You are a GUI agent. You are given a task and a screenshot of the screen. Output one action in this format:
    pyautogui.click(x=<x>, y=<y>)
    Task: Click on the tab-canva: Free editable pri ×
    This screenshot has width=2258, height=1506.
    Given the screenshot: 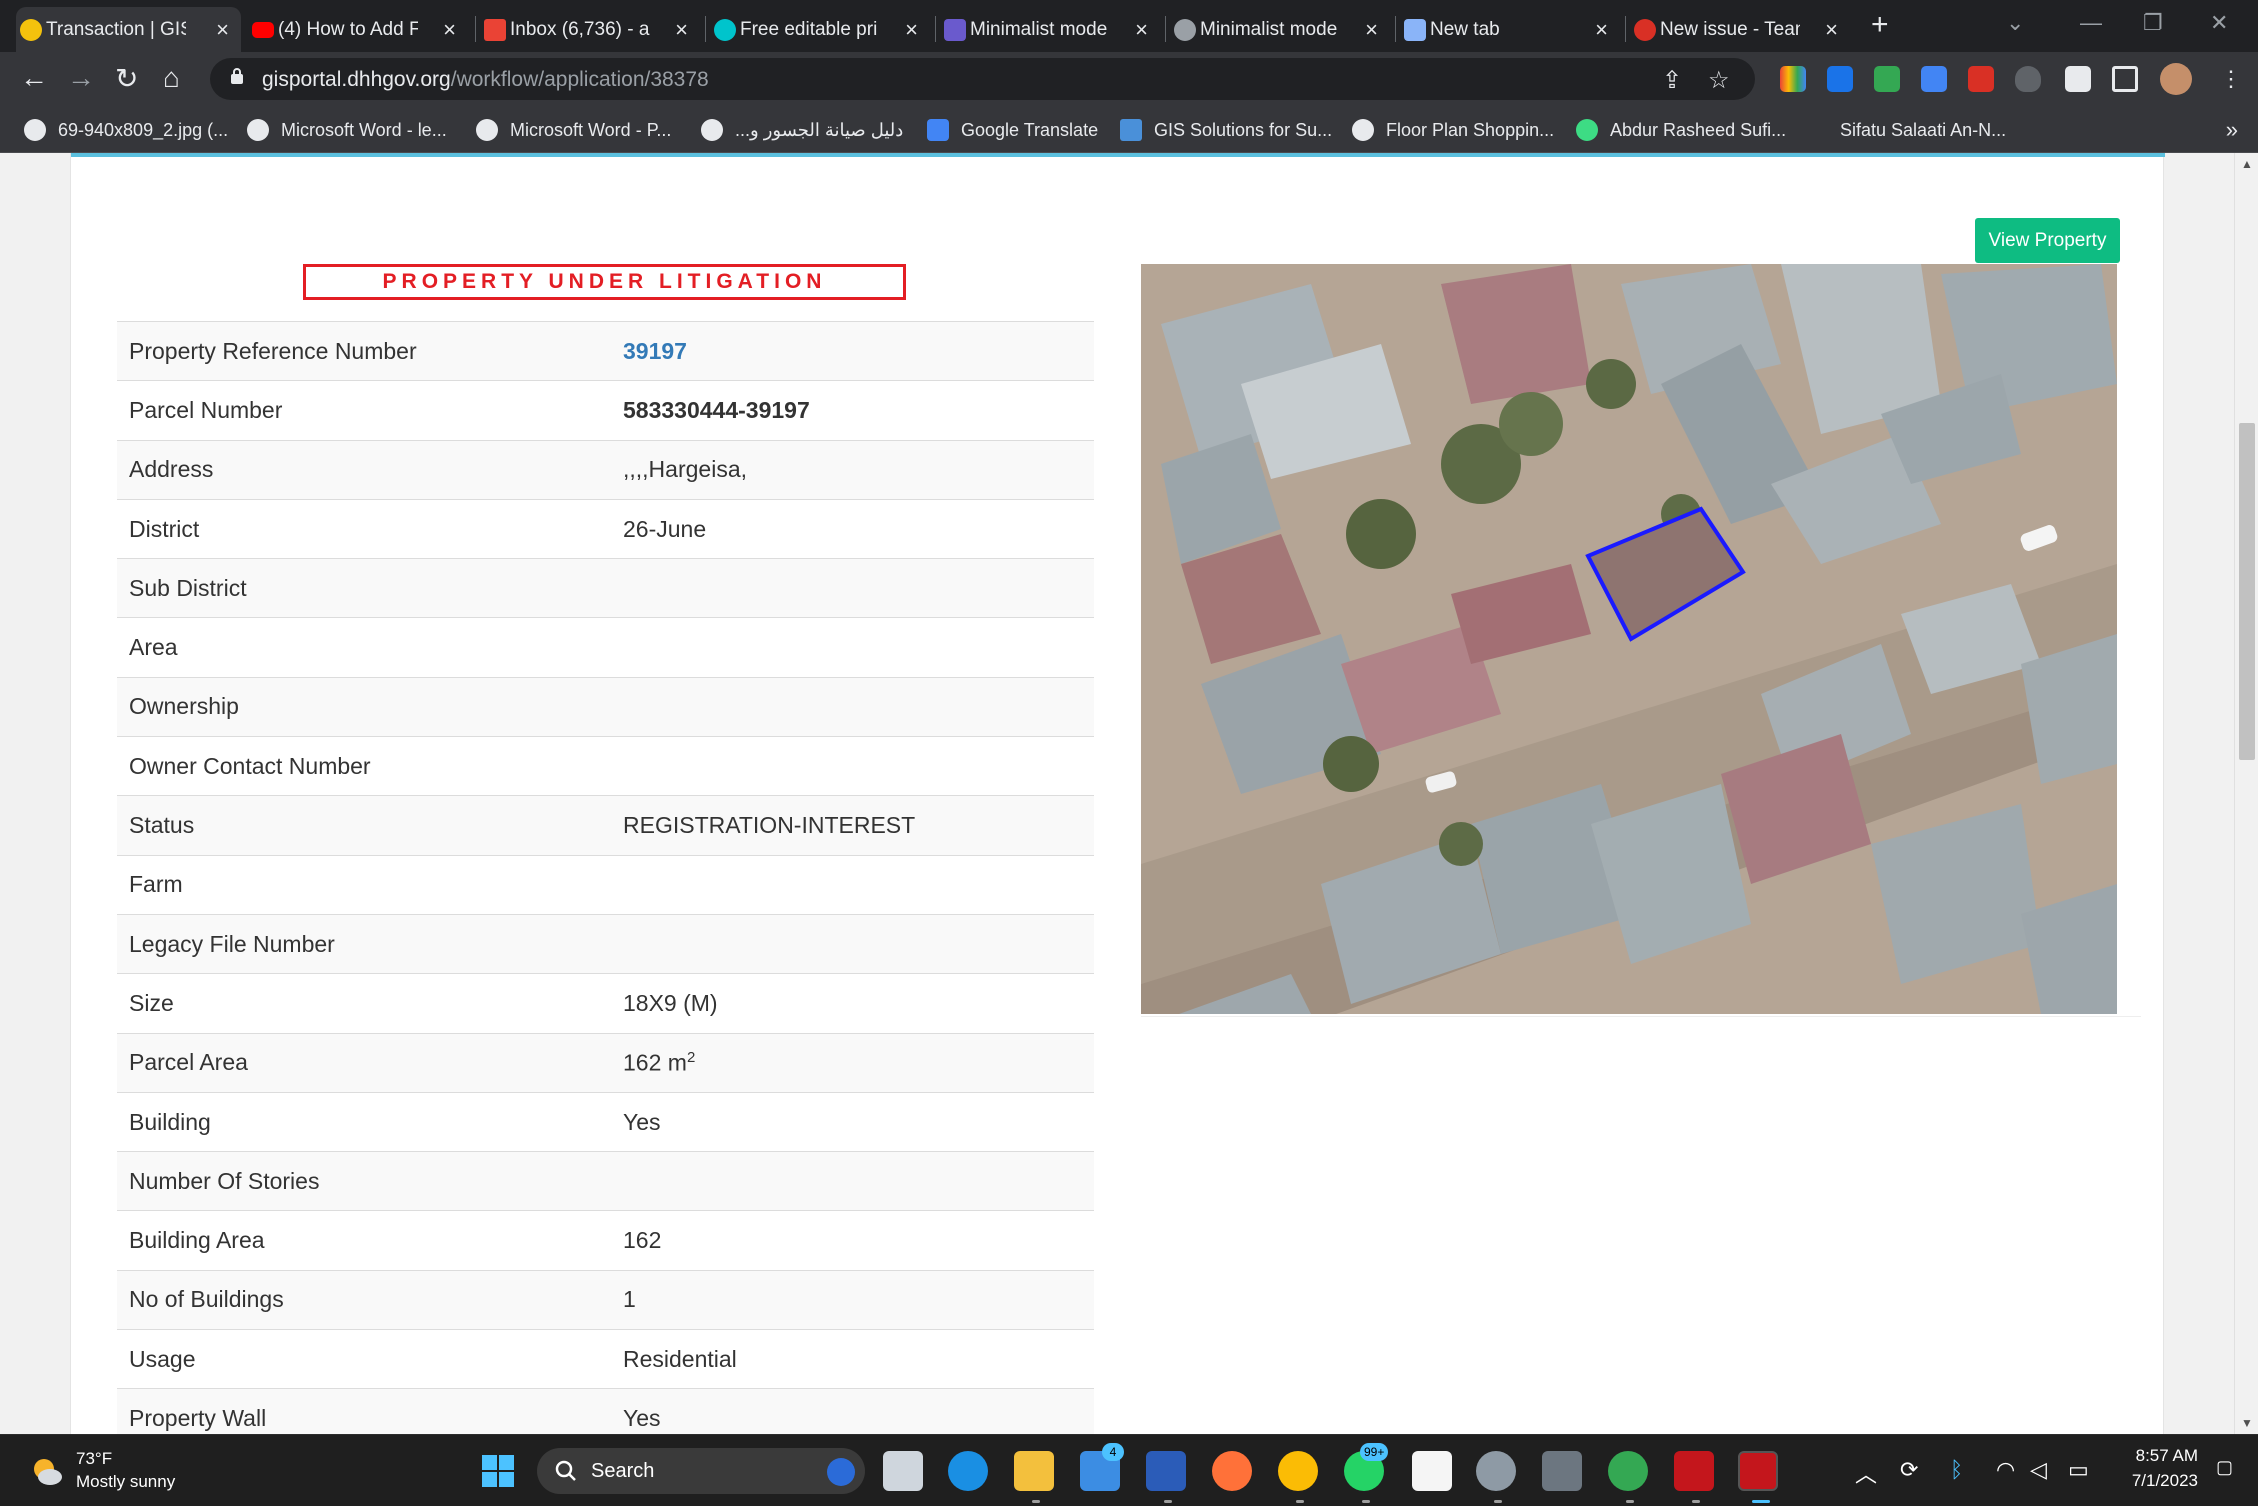 What is the action you would take?
    pyautogui.click(x=820, y=29)
    